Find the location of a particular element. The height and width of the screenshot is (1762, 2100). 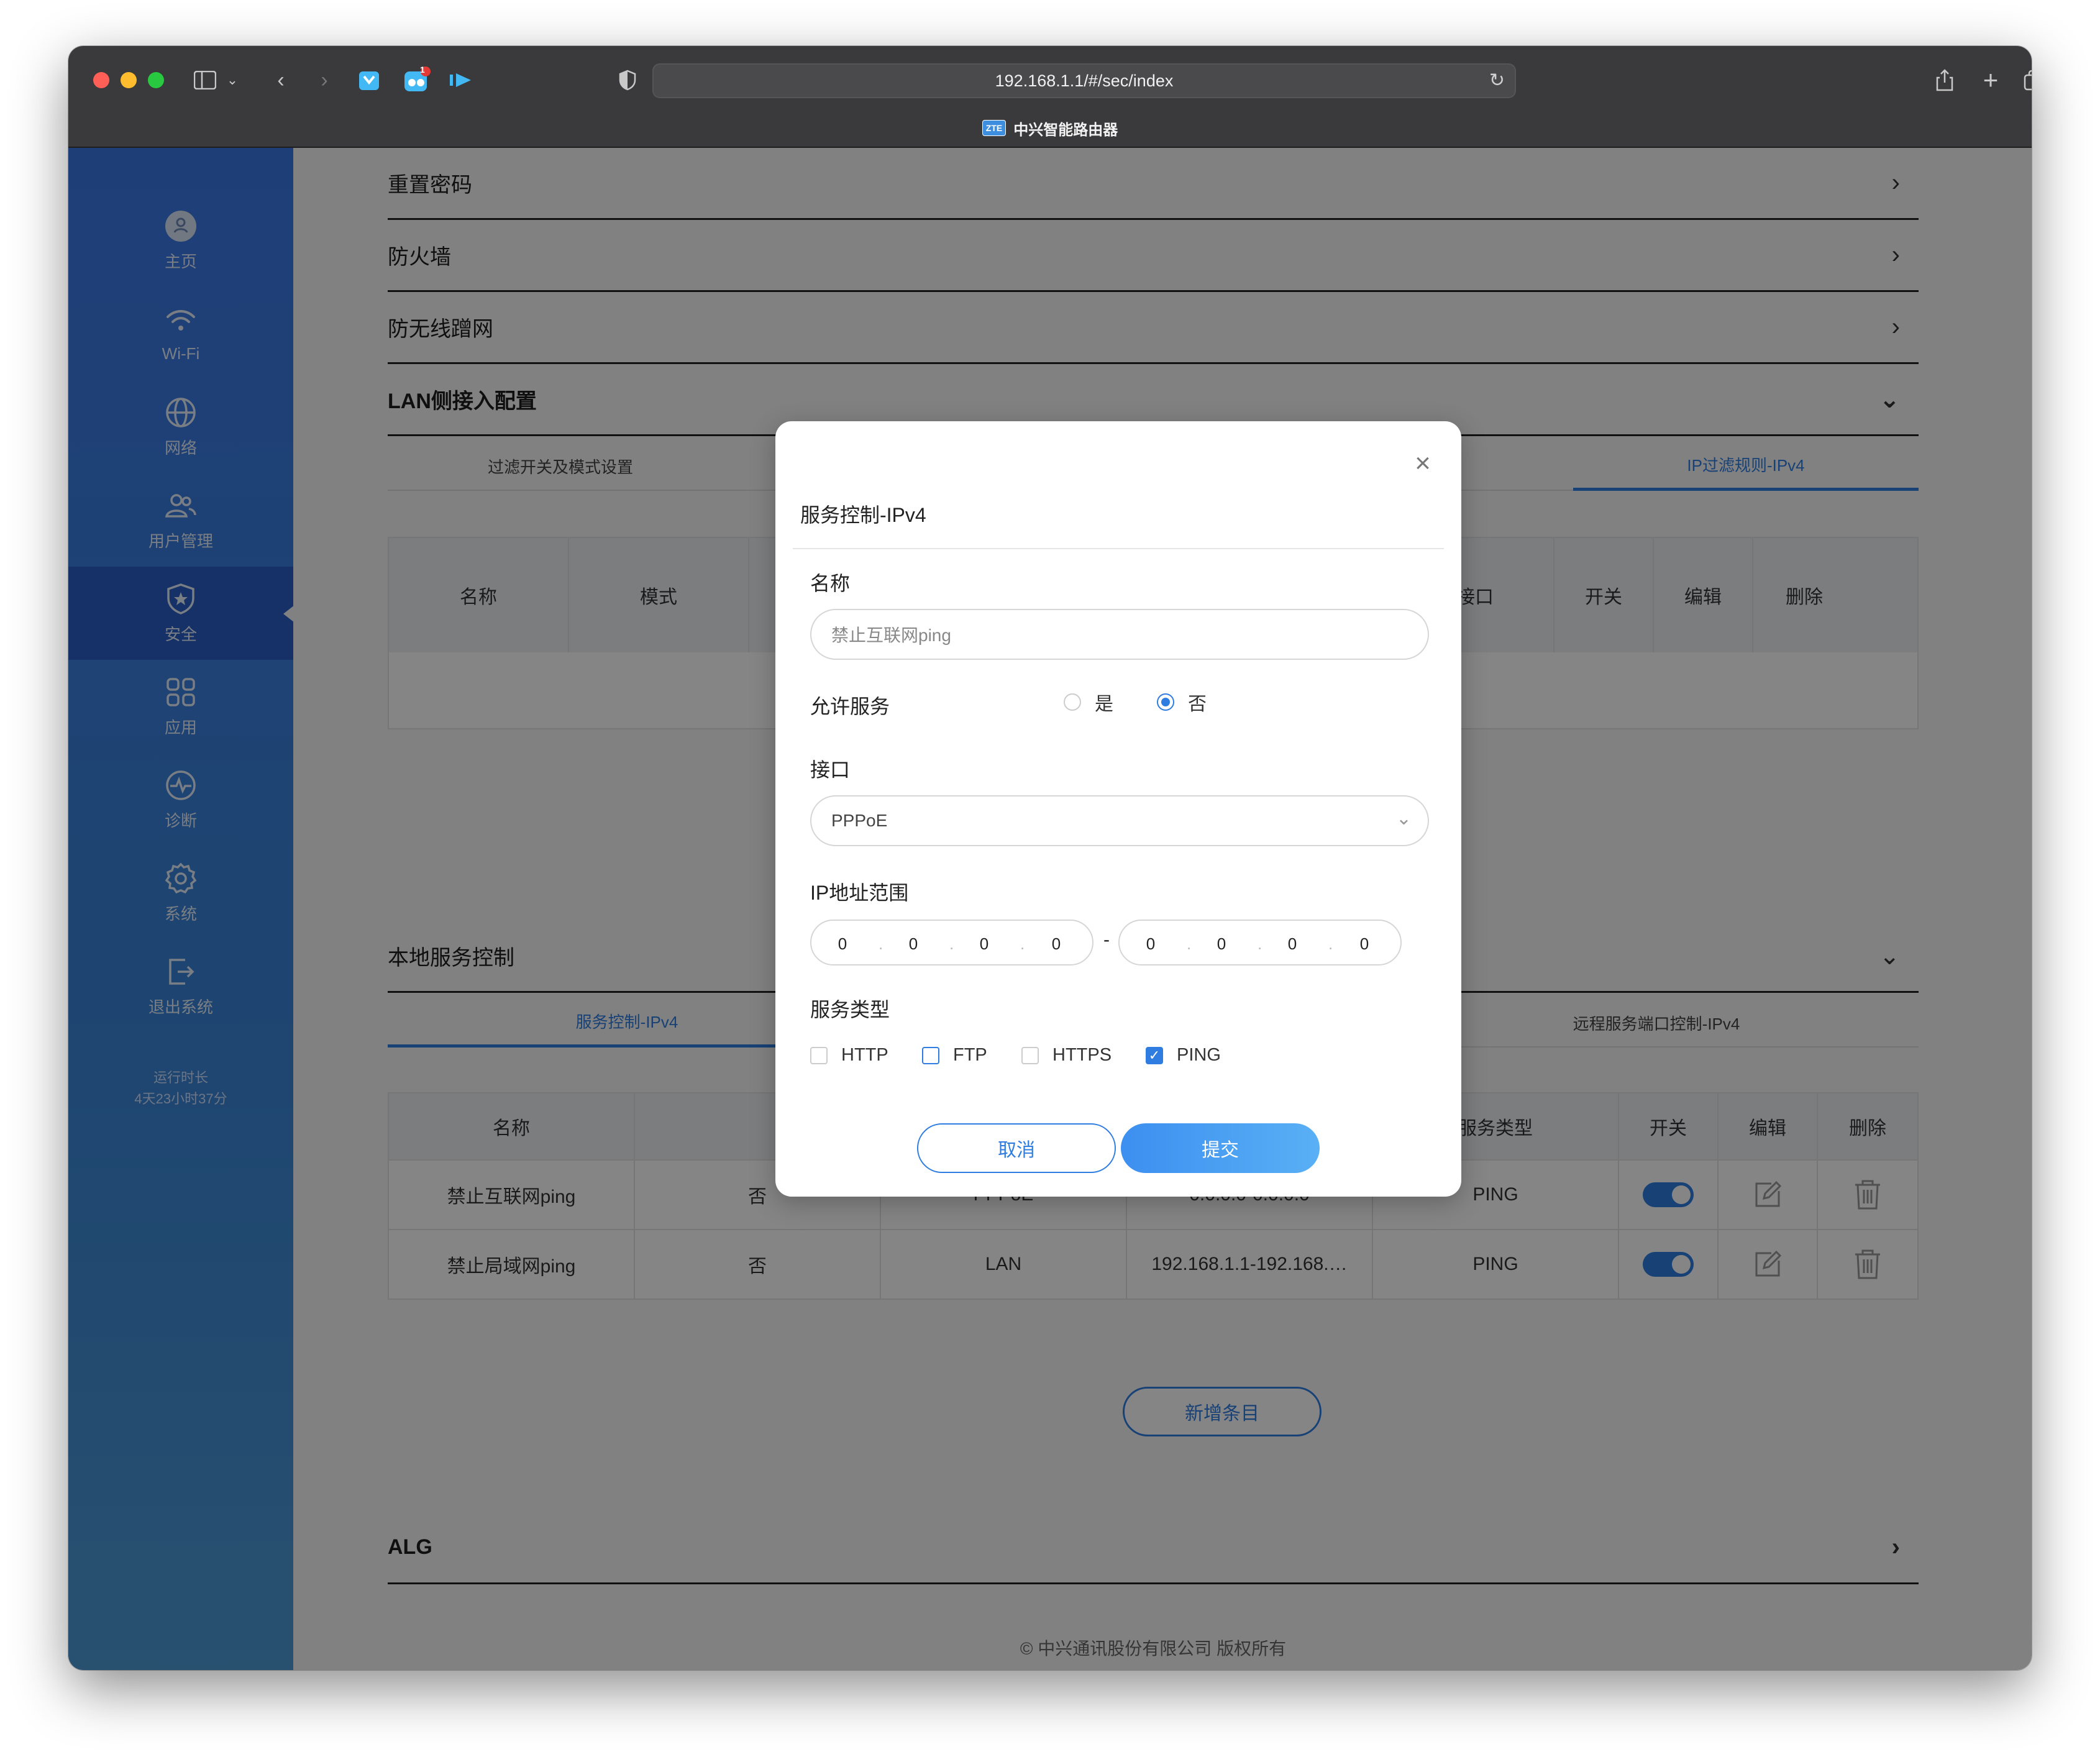

back-icon: ‹ is located at coordinates (280, 80).